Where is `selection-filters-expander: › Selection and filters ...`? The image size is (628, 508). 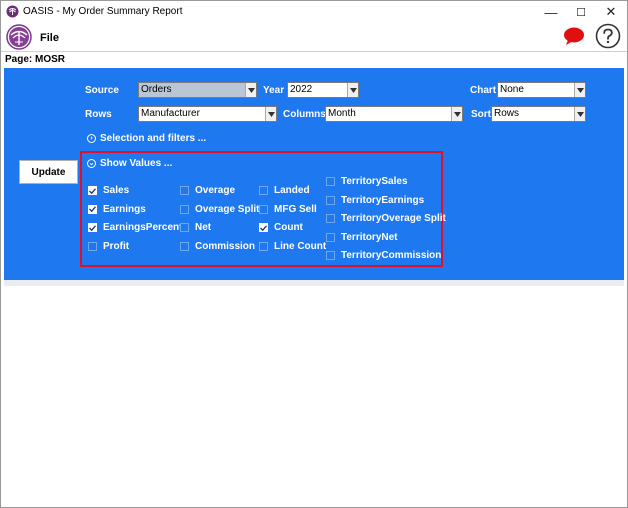 selection-filters-expander: › Selection and filters ... is located at coordinates (146, 138).